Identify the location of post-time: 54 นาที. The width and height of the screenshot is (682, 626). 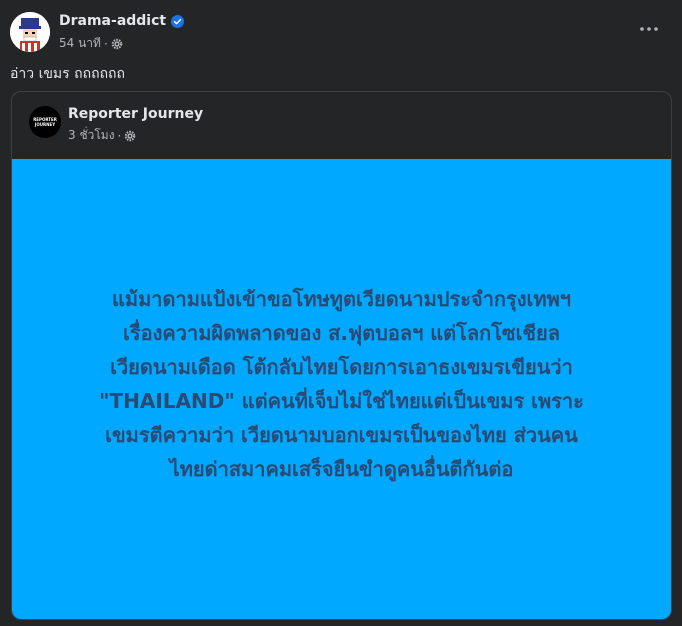
(80, 43).